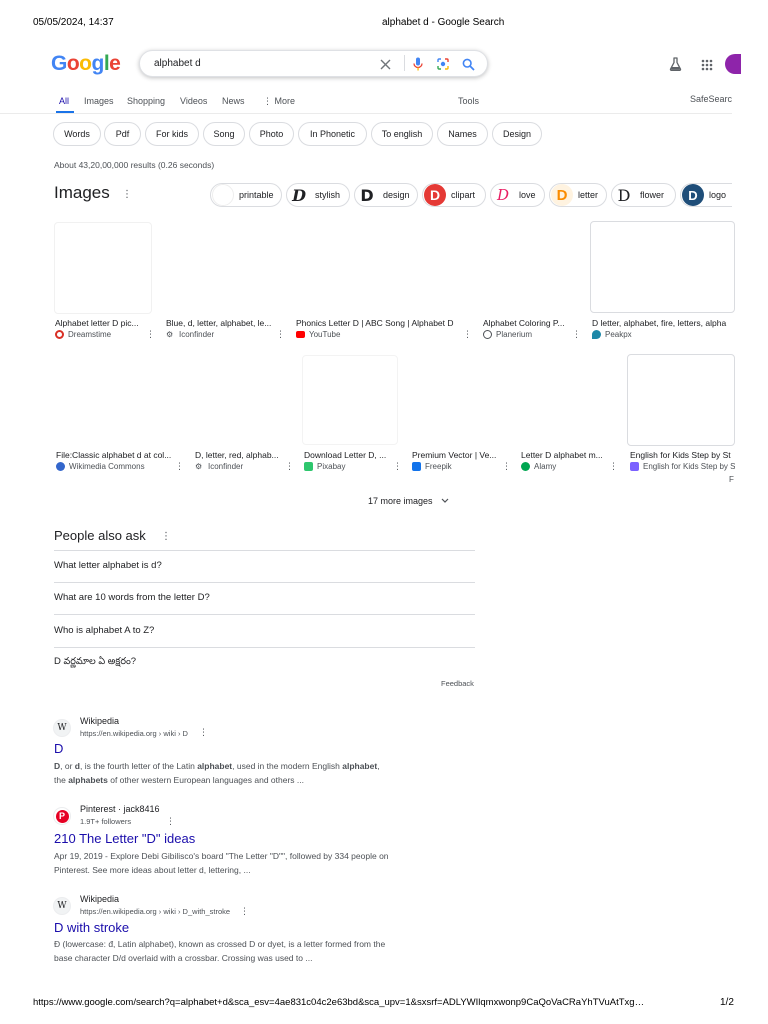 The height and width of the screenshot is (1024, 768). Describe the element at coordinates (264, 614) in the screenshot. I see `divider` at that location.